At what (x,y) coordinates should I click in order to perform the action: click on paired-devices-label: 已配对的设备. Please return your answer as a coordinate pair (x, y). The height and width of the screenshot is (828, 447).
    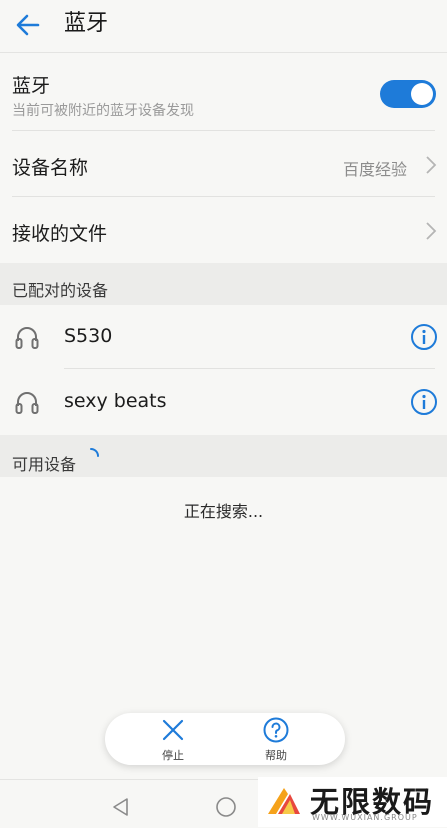
    Looking at the image, I should click on (60, 290).